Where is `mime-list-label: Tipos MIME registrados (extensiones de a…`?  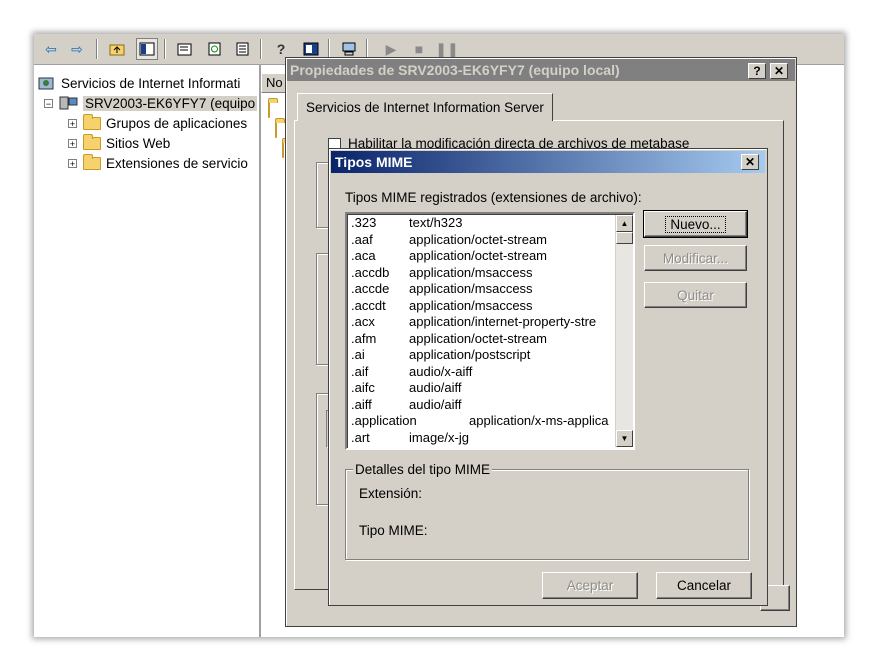
mime-list-label: Tipos MIME registrados (extensiones de a… is located at coordinates (493, 197).